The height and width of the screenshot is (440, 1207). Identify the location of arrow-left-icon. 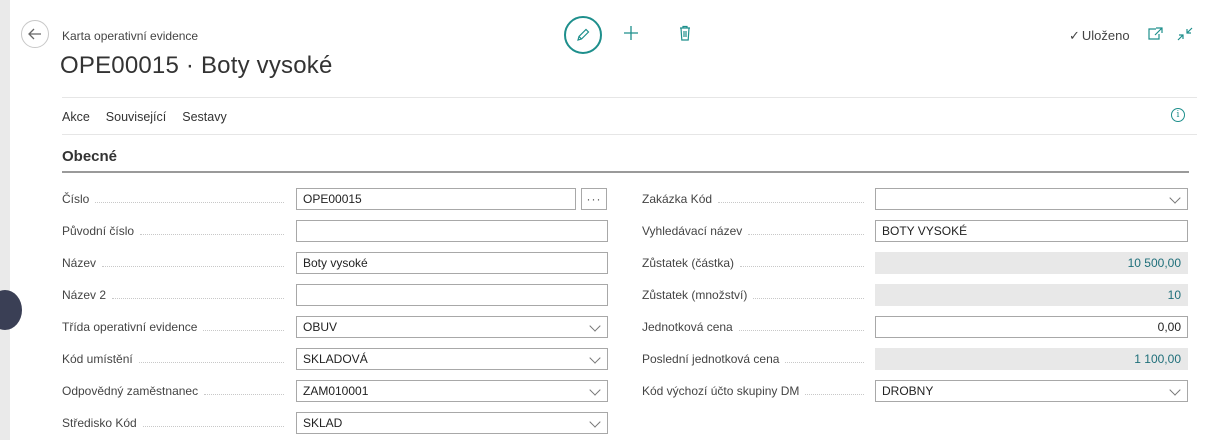
(34, 34).